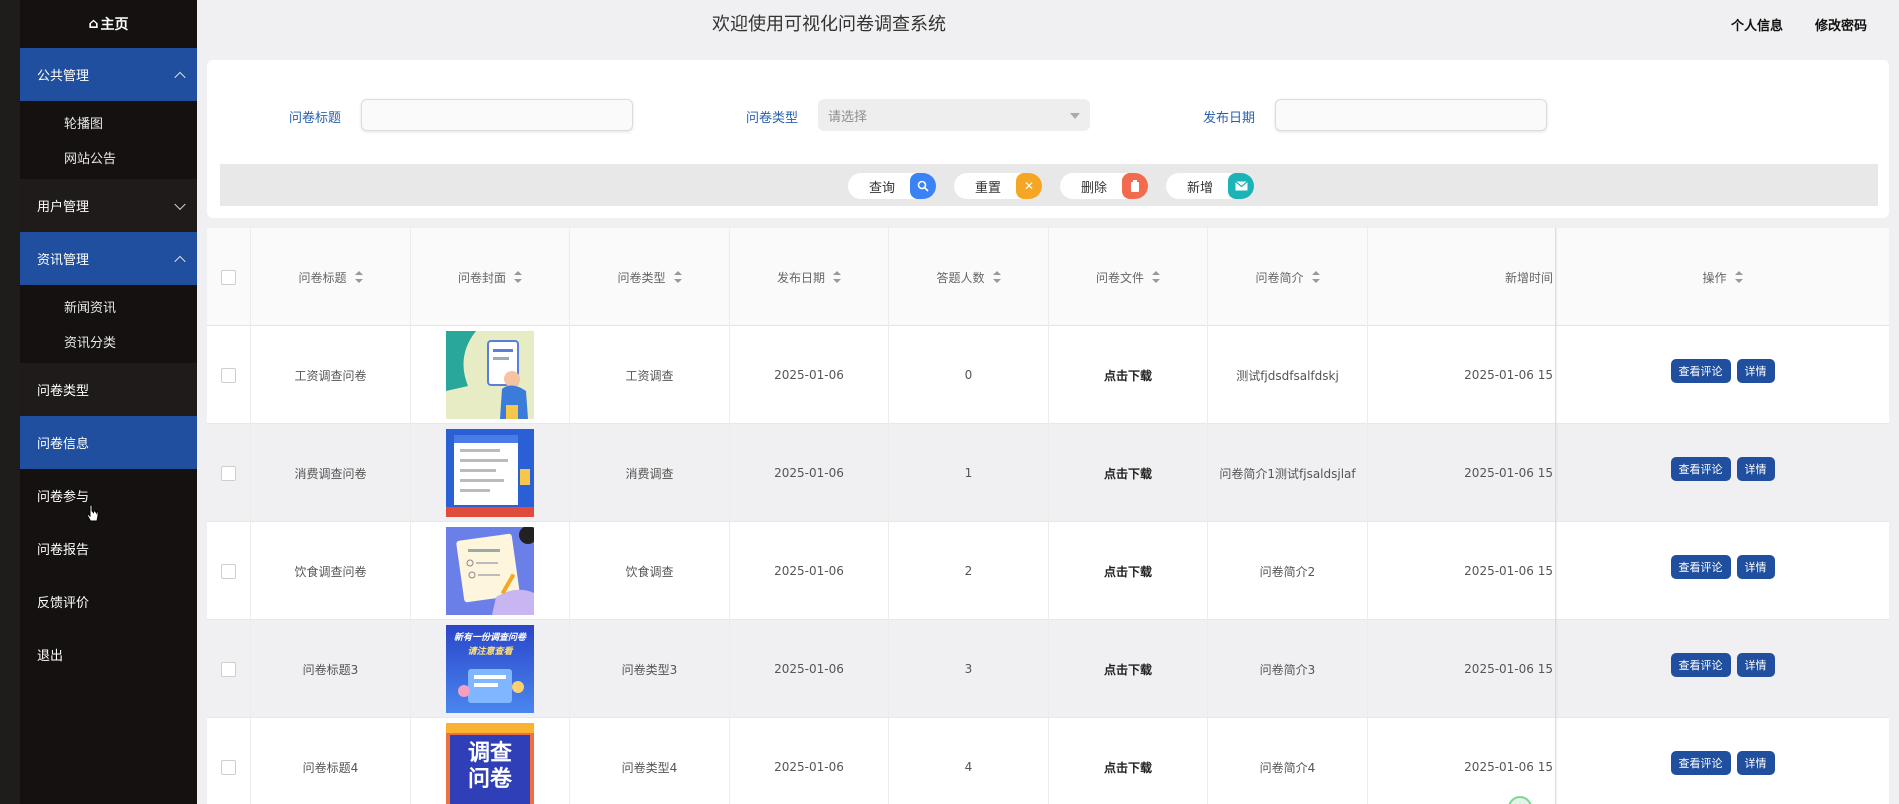  Describe the element at coordinates (108, 157) in the screenshot. I see `submenu-item-announcement: 网站公告` at that location.